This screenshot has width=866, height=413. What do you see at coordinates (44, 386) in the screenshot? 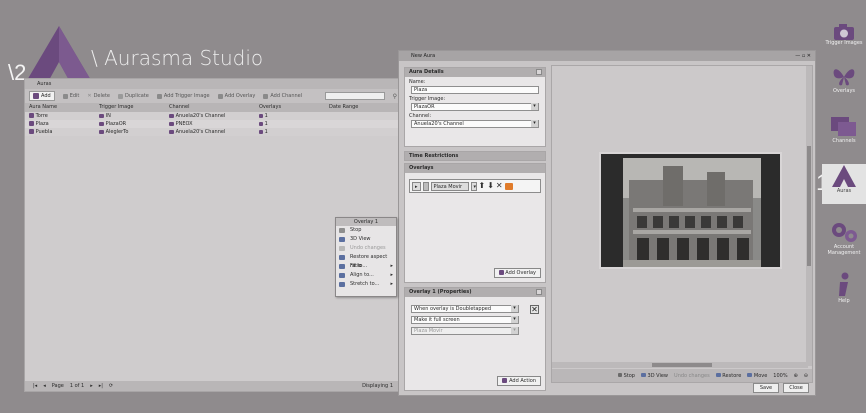
I see `prev-page-icon: ◂` at bounding box center [44, 386].